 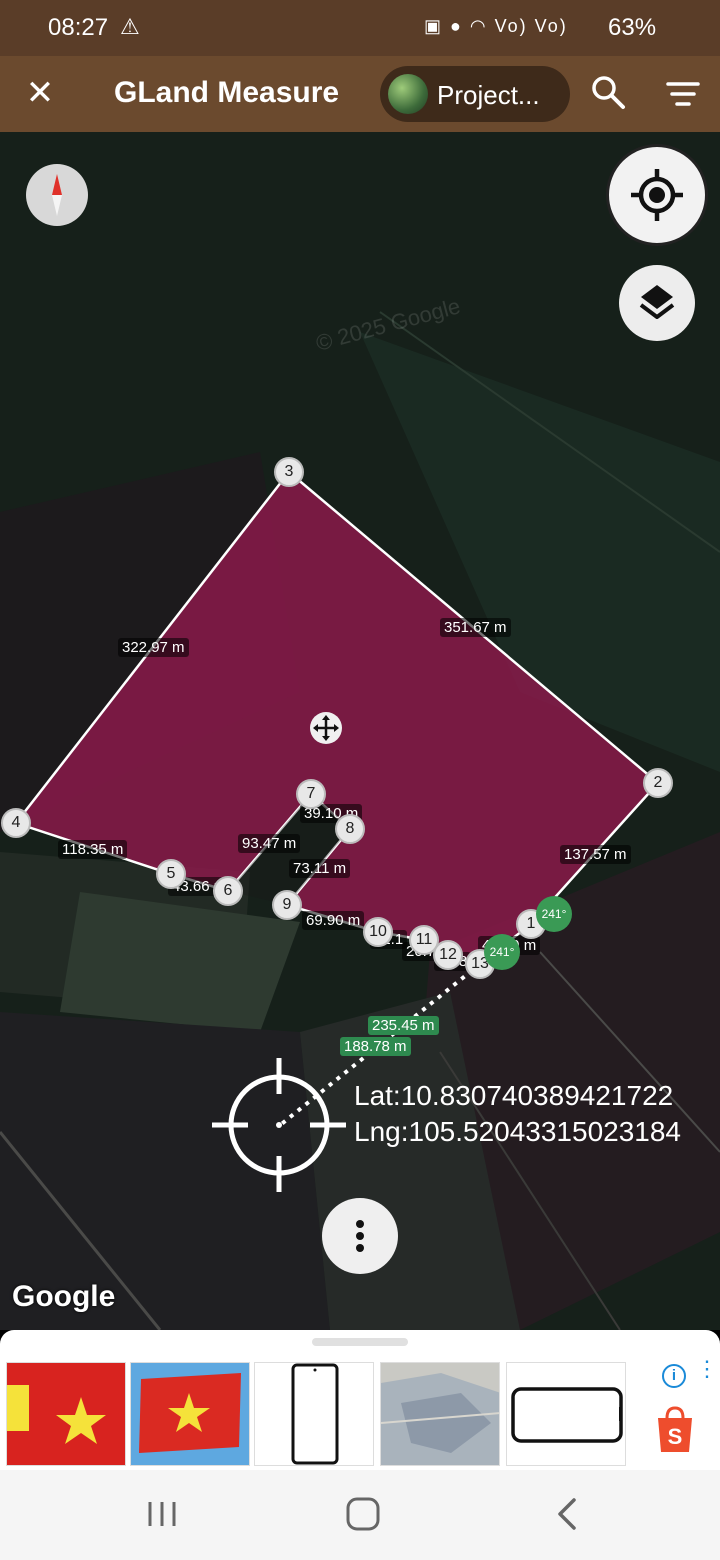 What do you see at coordinates (408, 94) in the screenshot?
I see `project-thumbnail` at bounding box center [408, 94].